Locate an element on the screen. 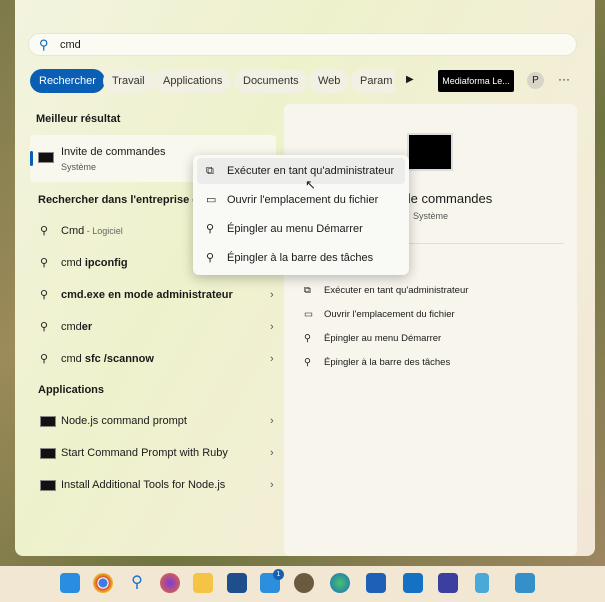 The image size is (605, 602). remote-desktop-icon is located at coordinates (525, 583).